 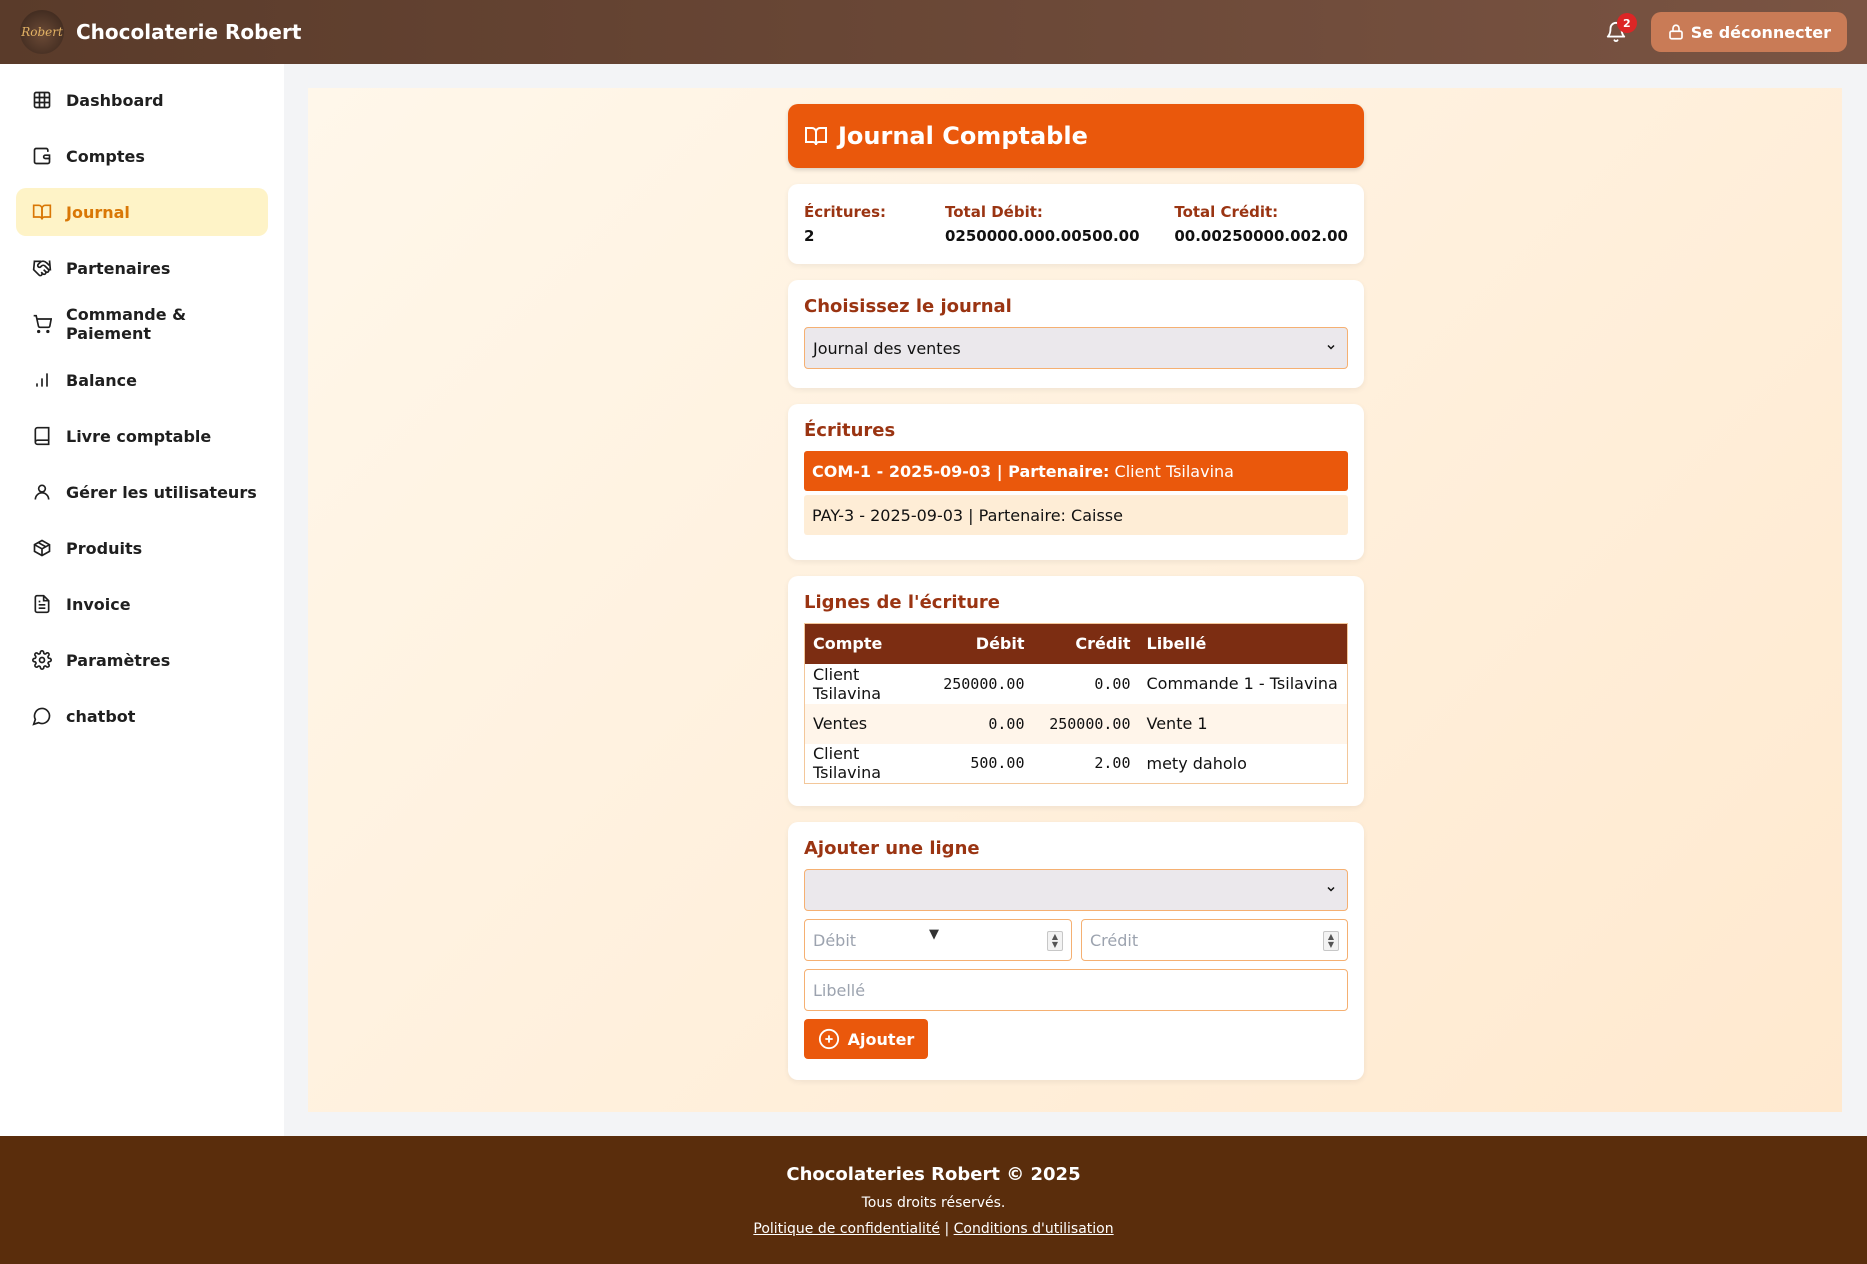 I want to click on credit-placeholder: Crédit, so click(x=1114, y=940).